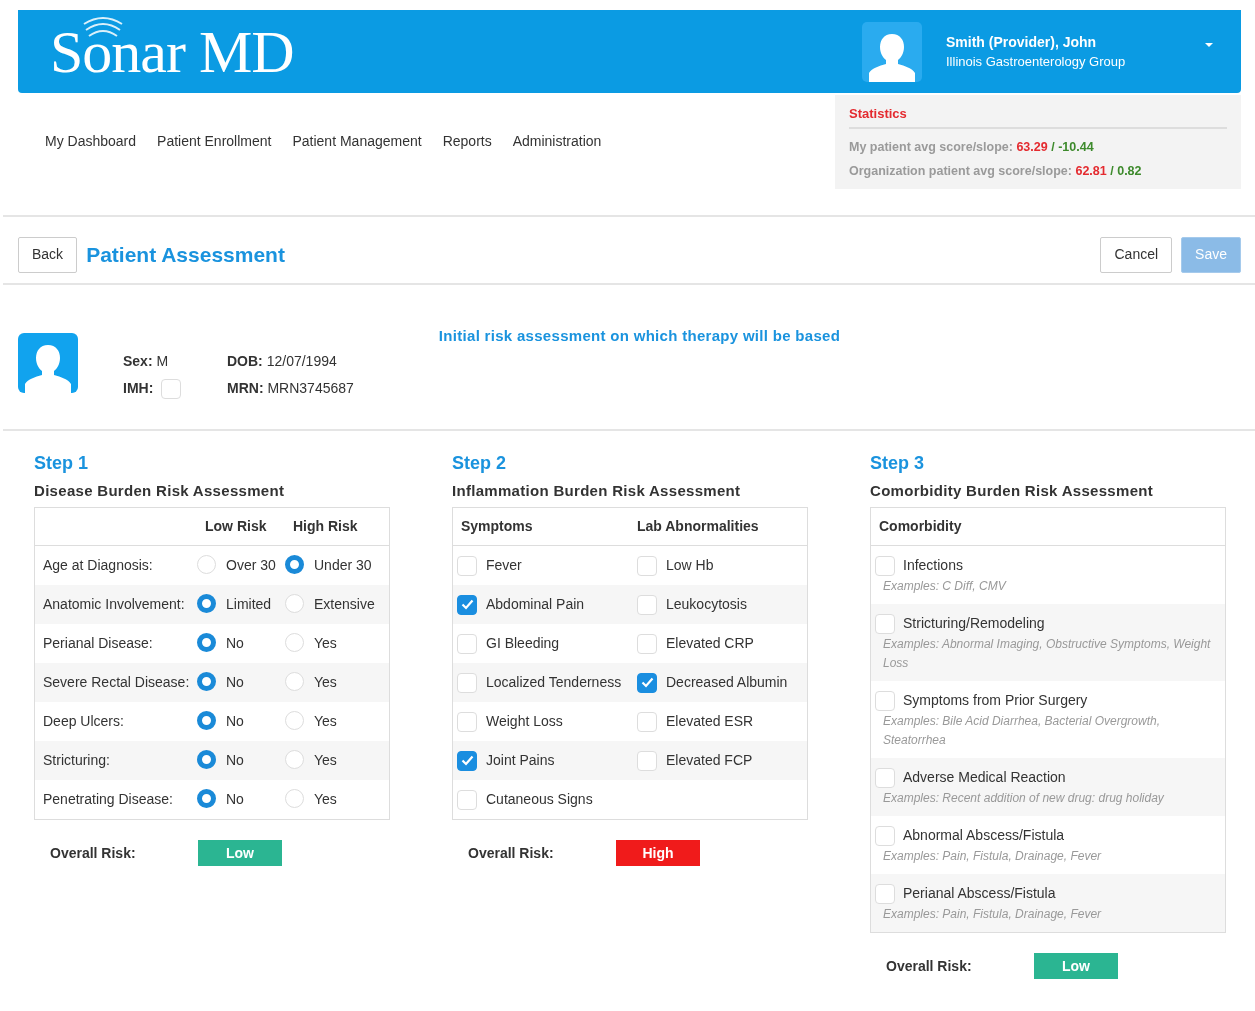  I want to click on back-button: Back, so click(48, 254).